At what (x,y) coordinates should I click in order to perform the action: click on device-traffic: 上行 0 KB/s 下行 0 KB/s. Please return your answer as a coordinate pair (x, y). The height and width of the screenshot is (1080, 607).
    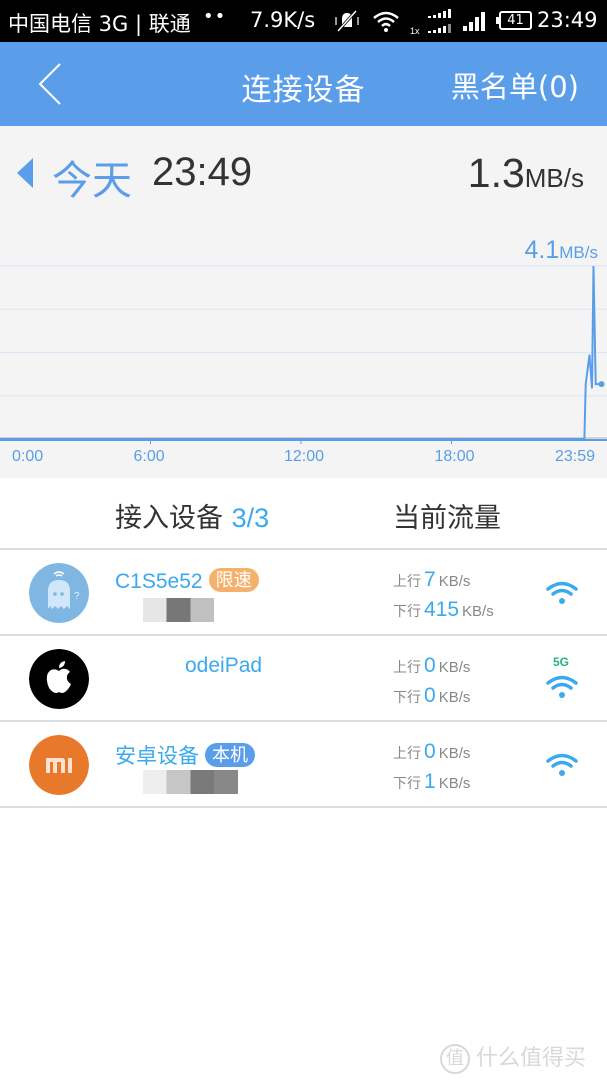
    Looking at the image, I should click on (431, 681).